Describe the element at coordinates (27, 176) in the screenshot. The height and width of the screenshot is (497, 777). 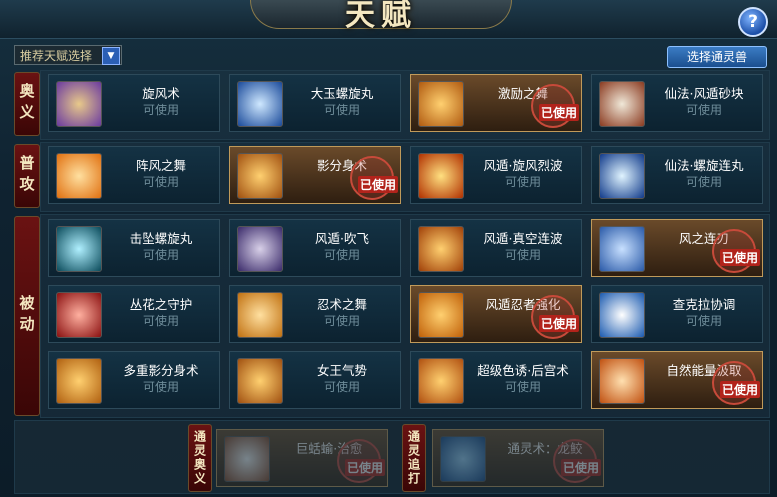
I see `category-attack: 普攻` at that location.